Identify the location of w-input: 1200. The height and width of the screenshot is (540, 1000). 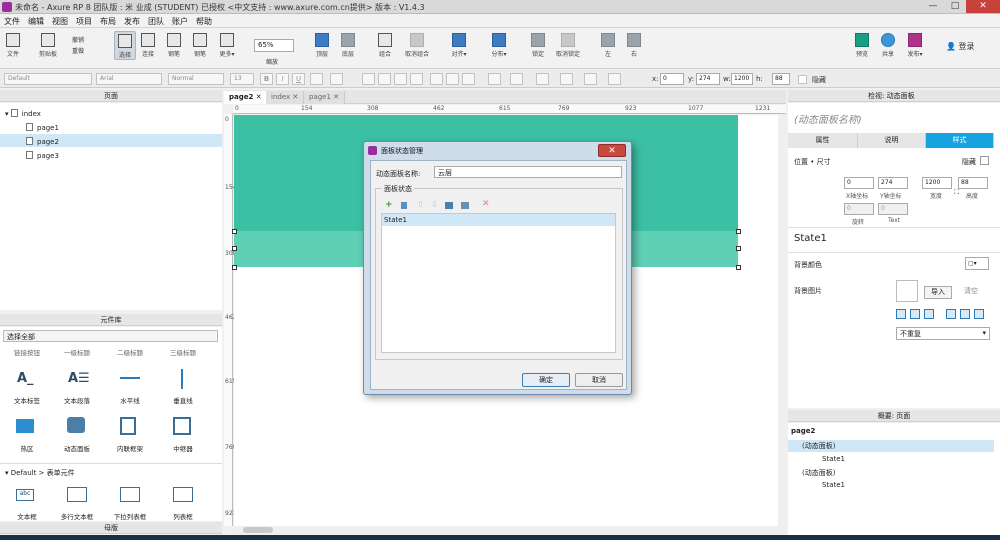
(742, 79).